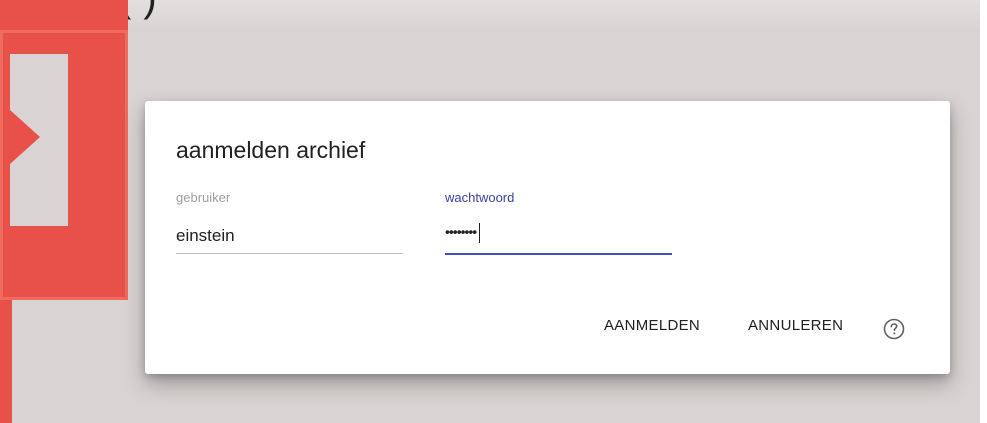 This screenshot has width=987, height=423. What do you see at coordinates (480, 197) in the screenshot?
I see `password-label: wachtwoord` at bounding box center [480, 197].